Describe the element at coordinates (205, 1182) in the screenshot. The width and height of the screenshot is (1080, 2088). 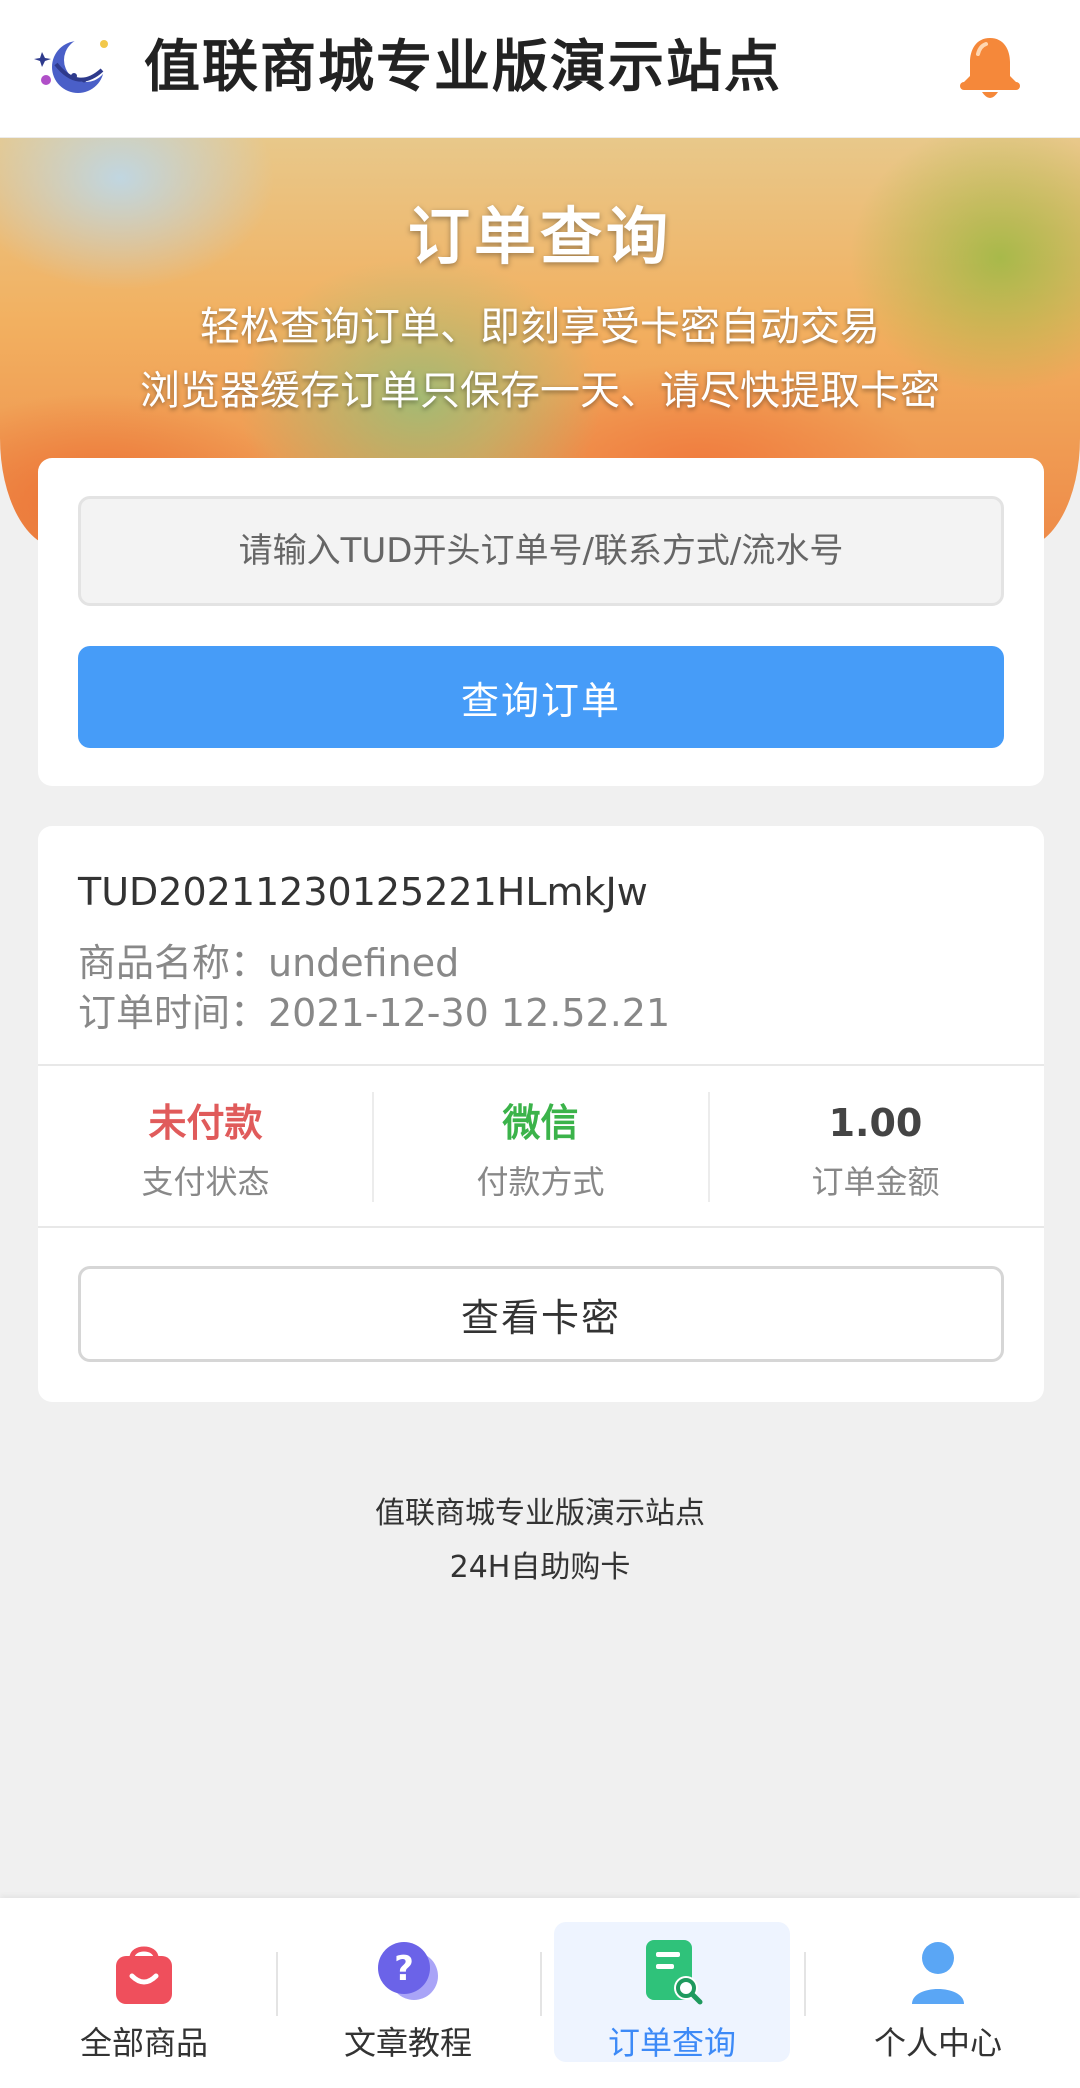
I see `payment-status-label: 支付状态` at that location.